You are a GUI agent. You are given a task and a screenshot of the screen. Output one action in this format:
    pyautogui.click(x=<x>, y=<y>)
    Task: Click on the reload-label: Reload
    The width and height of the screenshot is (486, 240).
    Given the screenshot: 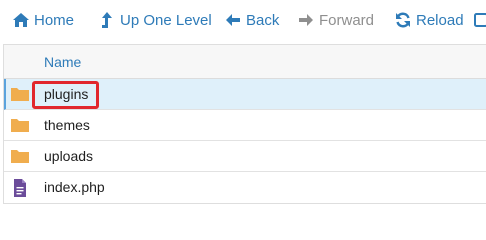 What is the action you would take?
    pyautogui.click(x=440, y=20)
    